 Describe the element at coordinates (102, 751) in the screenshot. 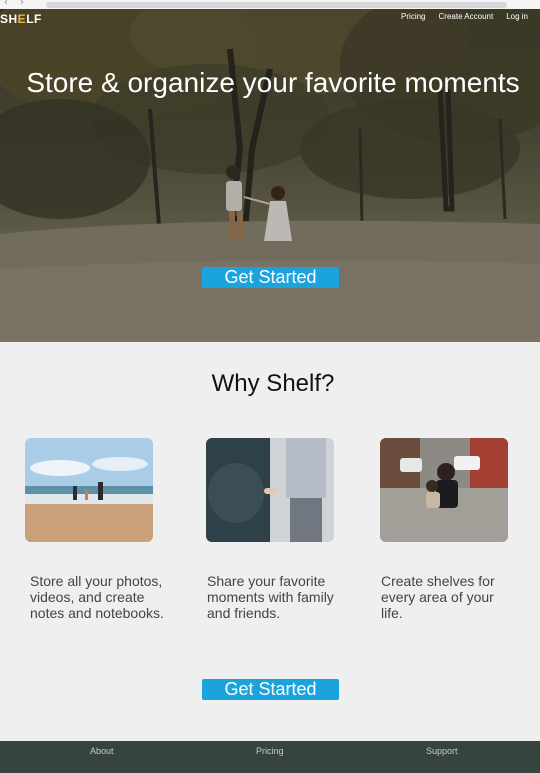

I see `footer-about-link: About` at that location.